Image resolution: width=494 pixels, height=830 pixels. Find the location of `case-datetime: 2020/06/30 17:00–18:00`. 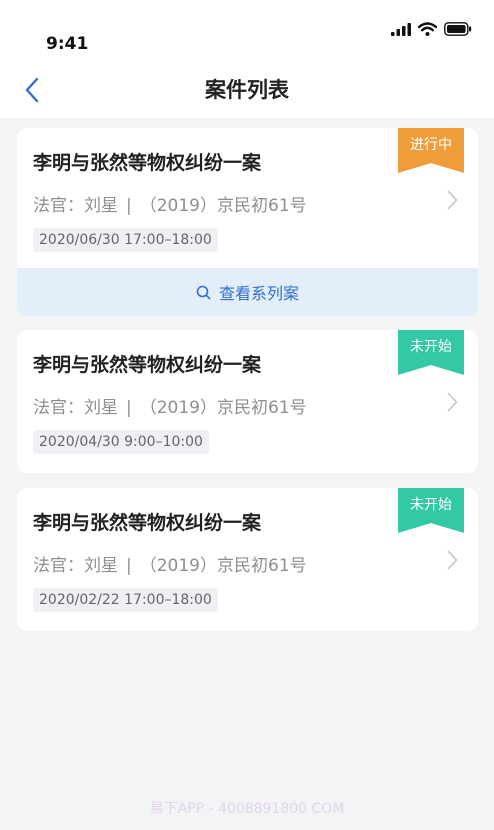

case-datetime: 2020/06/30 17:00–18:00 is located at coordinates (125, 240).